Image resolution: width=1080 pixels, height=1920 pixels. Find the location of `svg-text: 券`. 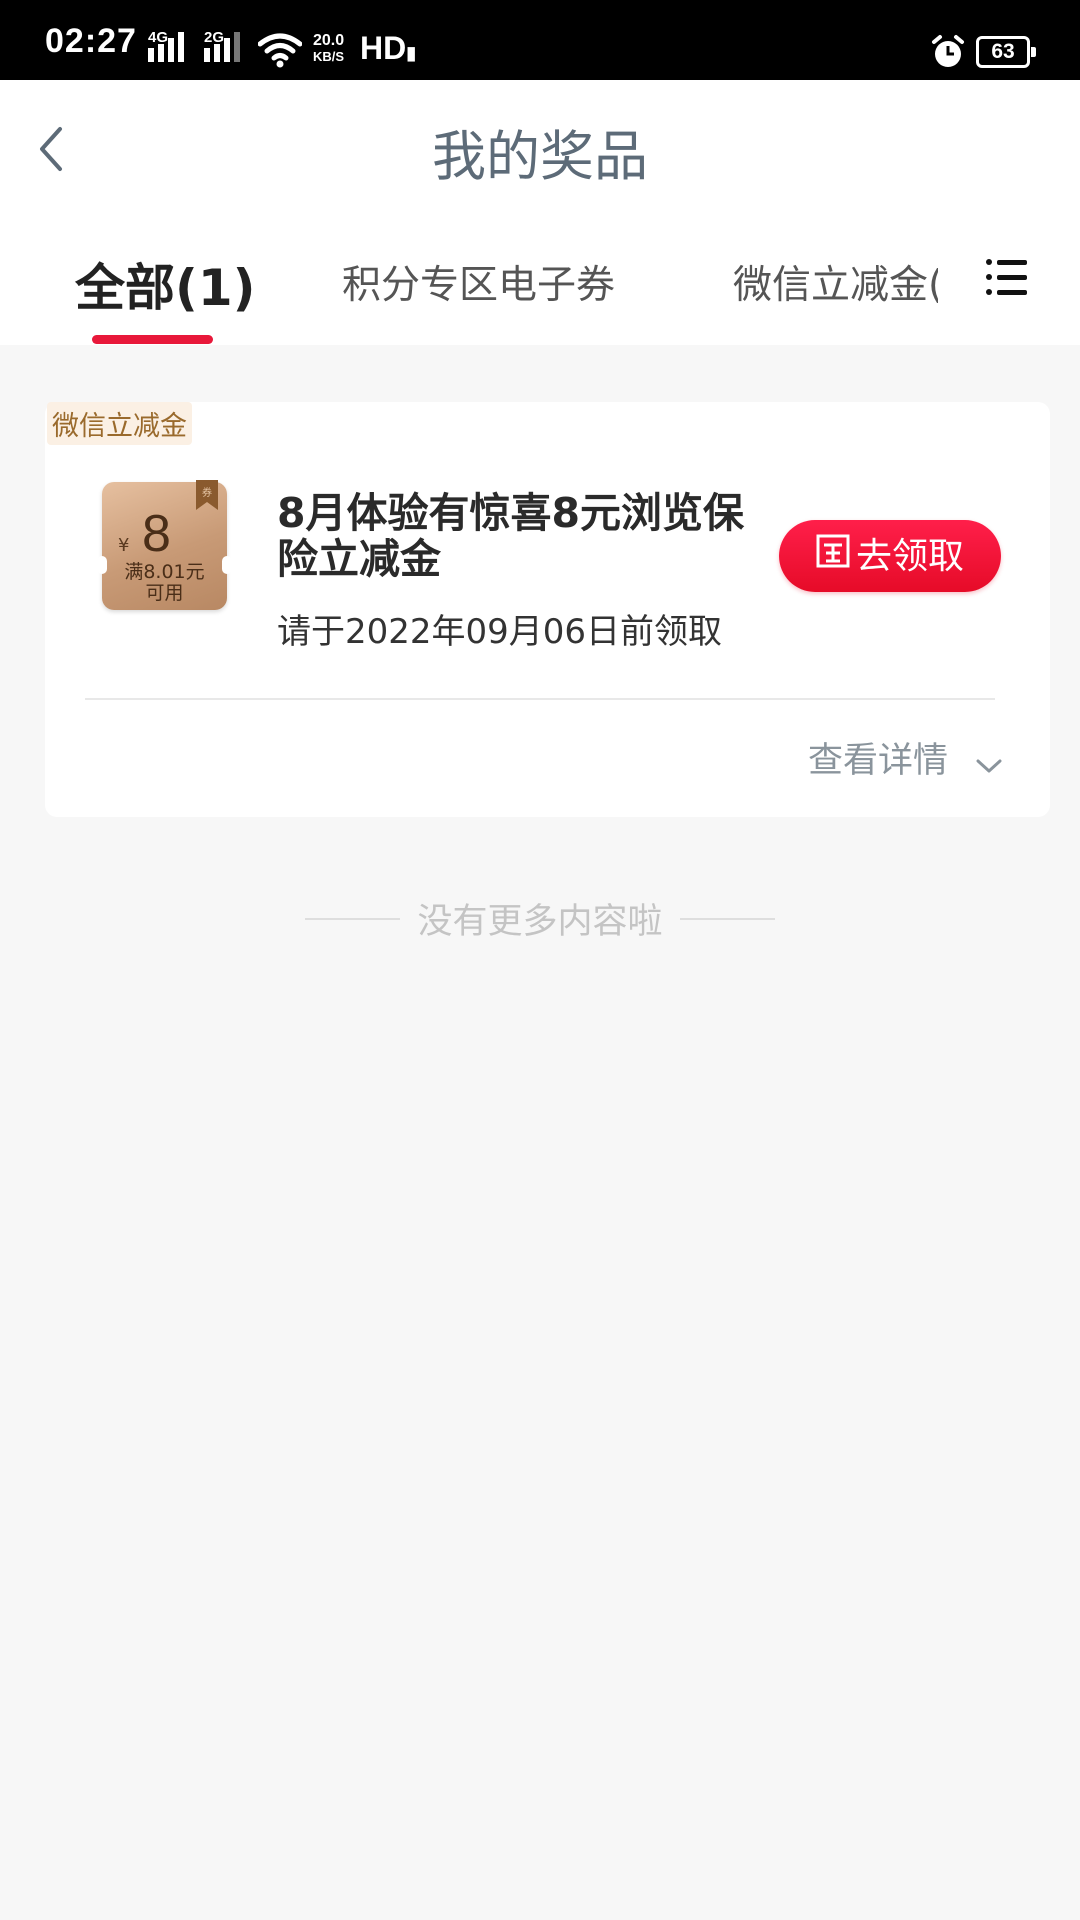

svg-text: 券 is located at coordinates (207, 492).